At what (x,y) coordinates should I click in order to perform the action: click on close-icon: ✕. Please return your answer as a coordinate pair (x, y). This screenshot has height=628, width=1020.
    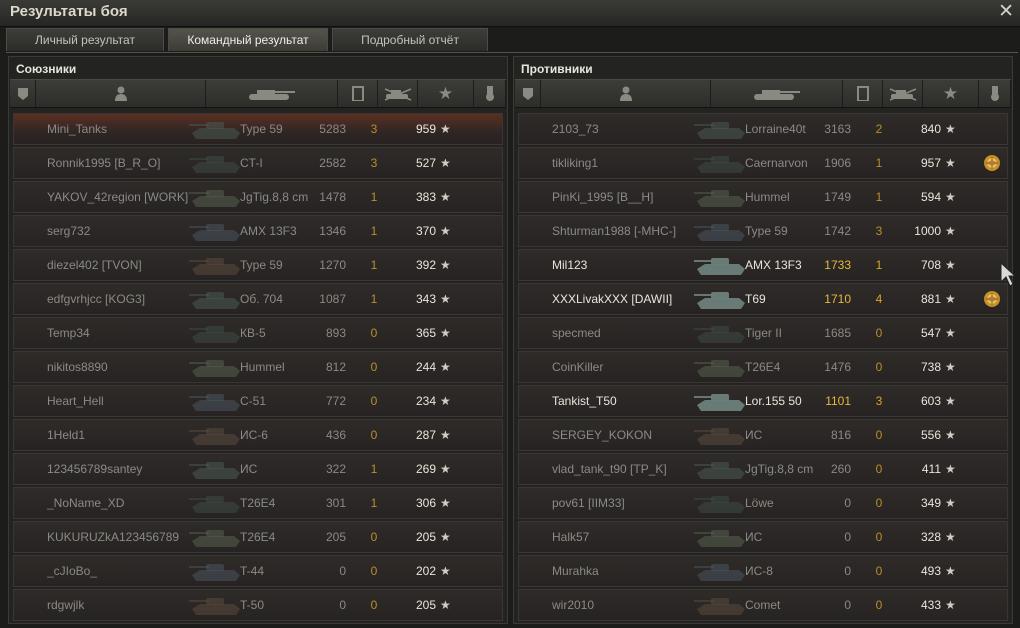
    Looking at the image, I should click on (1006, 11).